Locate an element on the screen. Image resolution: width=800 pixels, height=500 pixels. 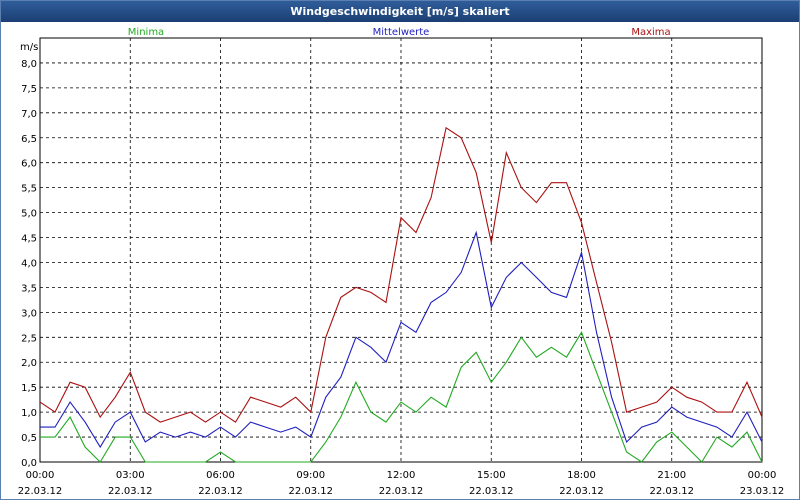
y-tick-label: 0,0 is located at coordinates (29, 463).